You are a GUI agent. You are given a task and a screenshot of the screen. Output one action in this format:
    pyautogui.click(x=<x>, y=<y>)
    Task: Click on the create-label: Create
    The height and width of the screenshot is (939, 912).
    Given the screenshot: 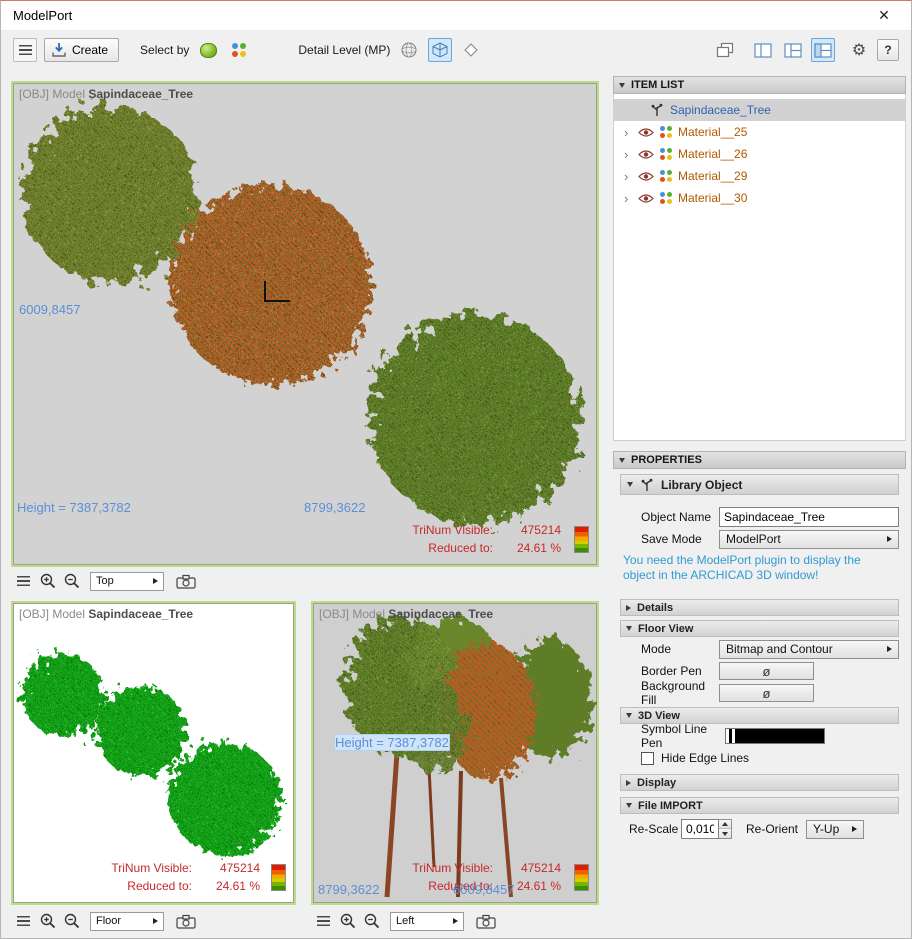 What is the action you would take?
    pyautogui.click(x=90, y=50)
    